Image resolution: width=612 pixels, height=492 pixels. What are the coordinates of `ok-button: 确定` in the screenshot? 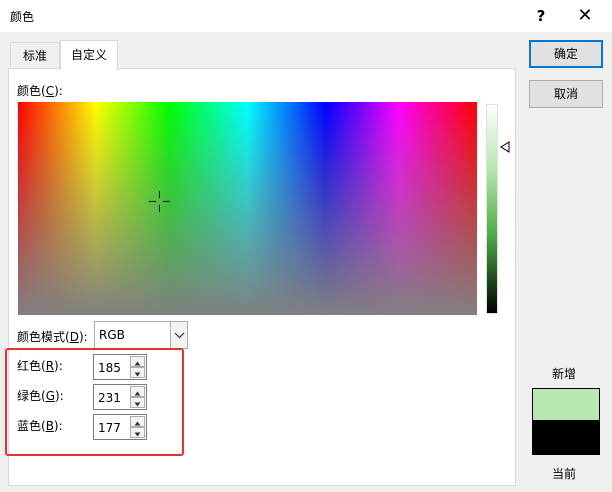 It's located at (566, 54).